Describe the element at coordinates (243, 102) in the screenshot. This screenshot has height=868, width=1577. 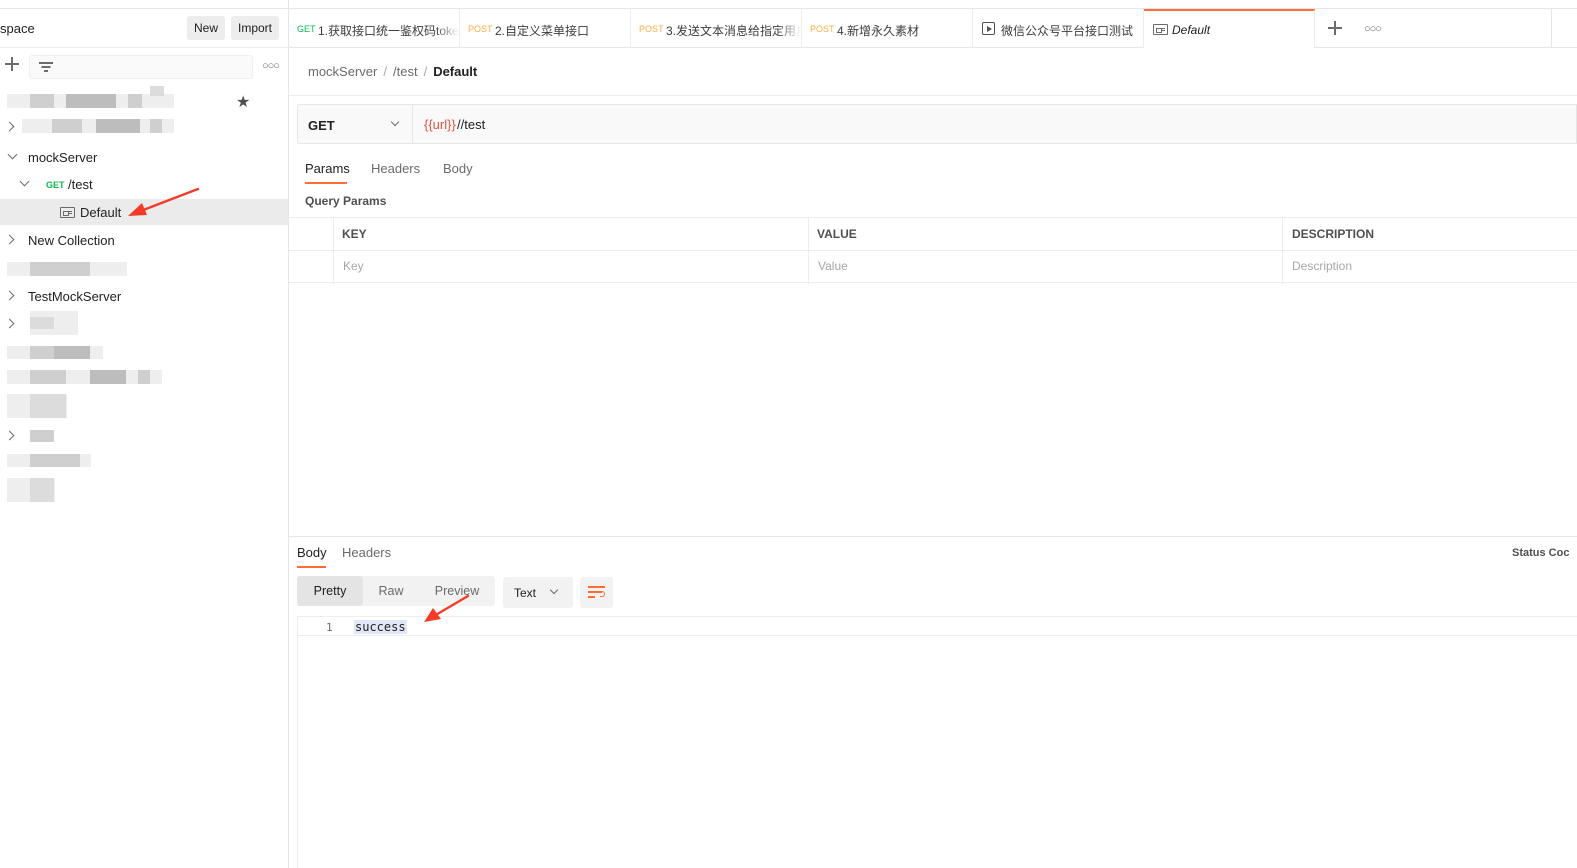
I see `star-icon: ★` at that location.